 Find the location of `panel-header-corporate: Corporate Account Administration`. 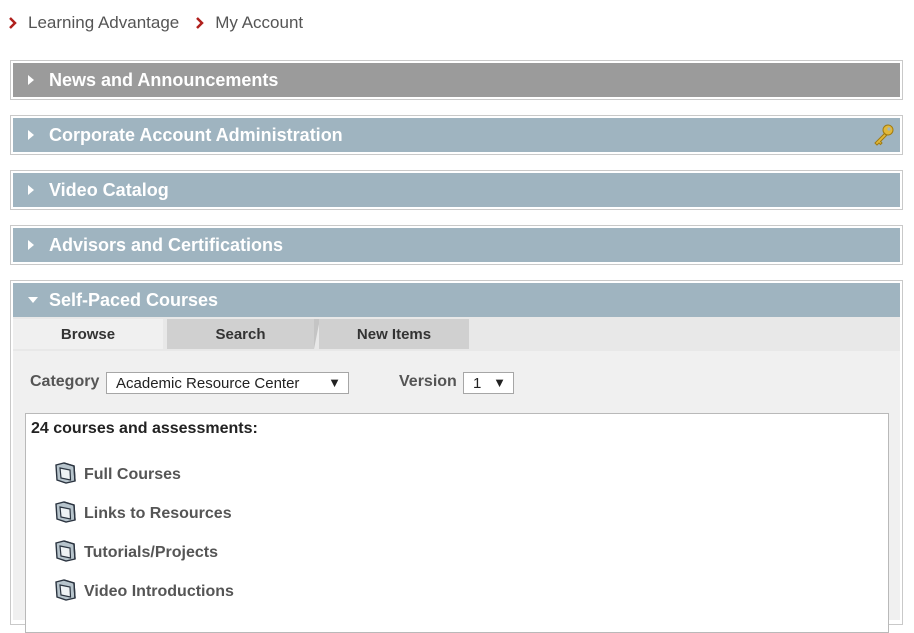

panel-header-corporate: Corporate Account Administration is located at coordinates (456, 135).